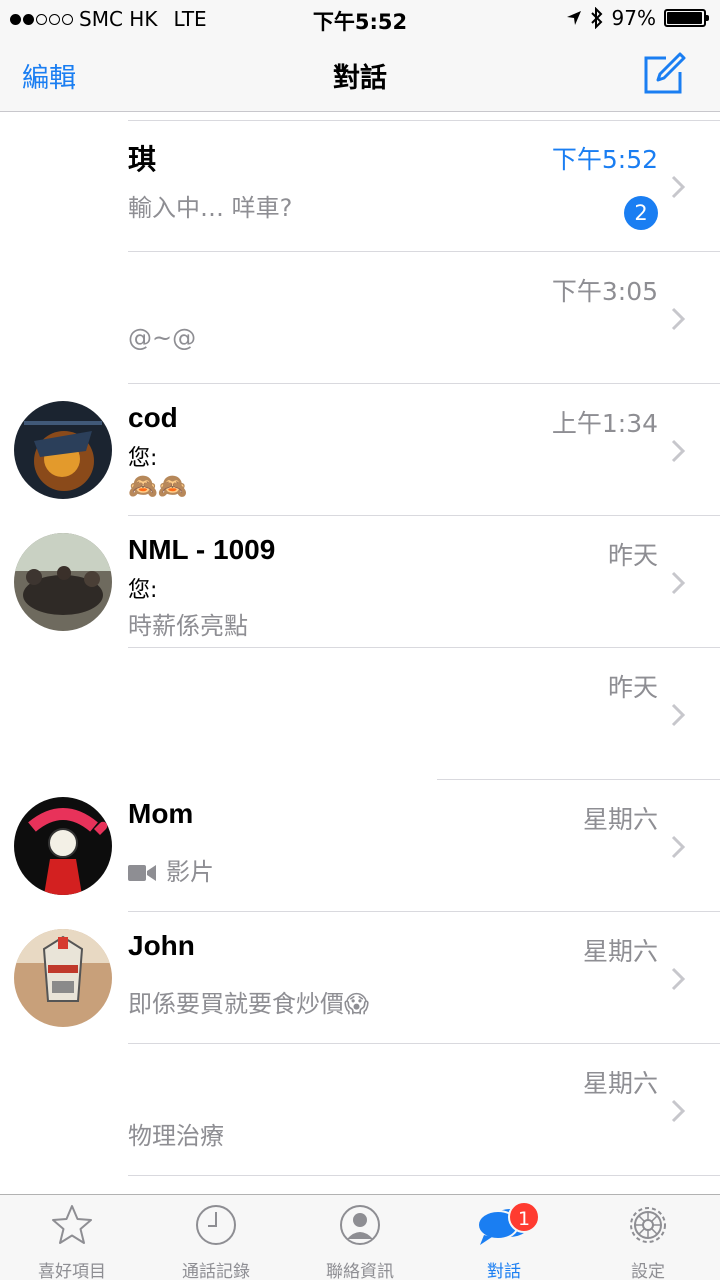 Image resolution: width=720 pixels, height=1280 pixels. I want to click on tab-label: 喜好項目, so click(72, 1271).